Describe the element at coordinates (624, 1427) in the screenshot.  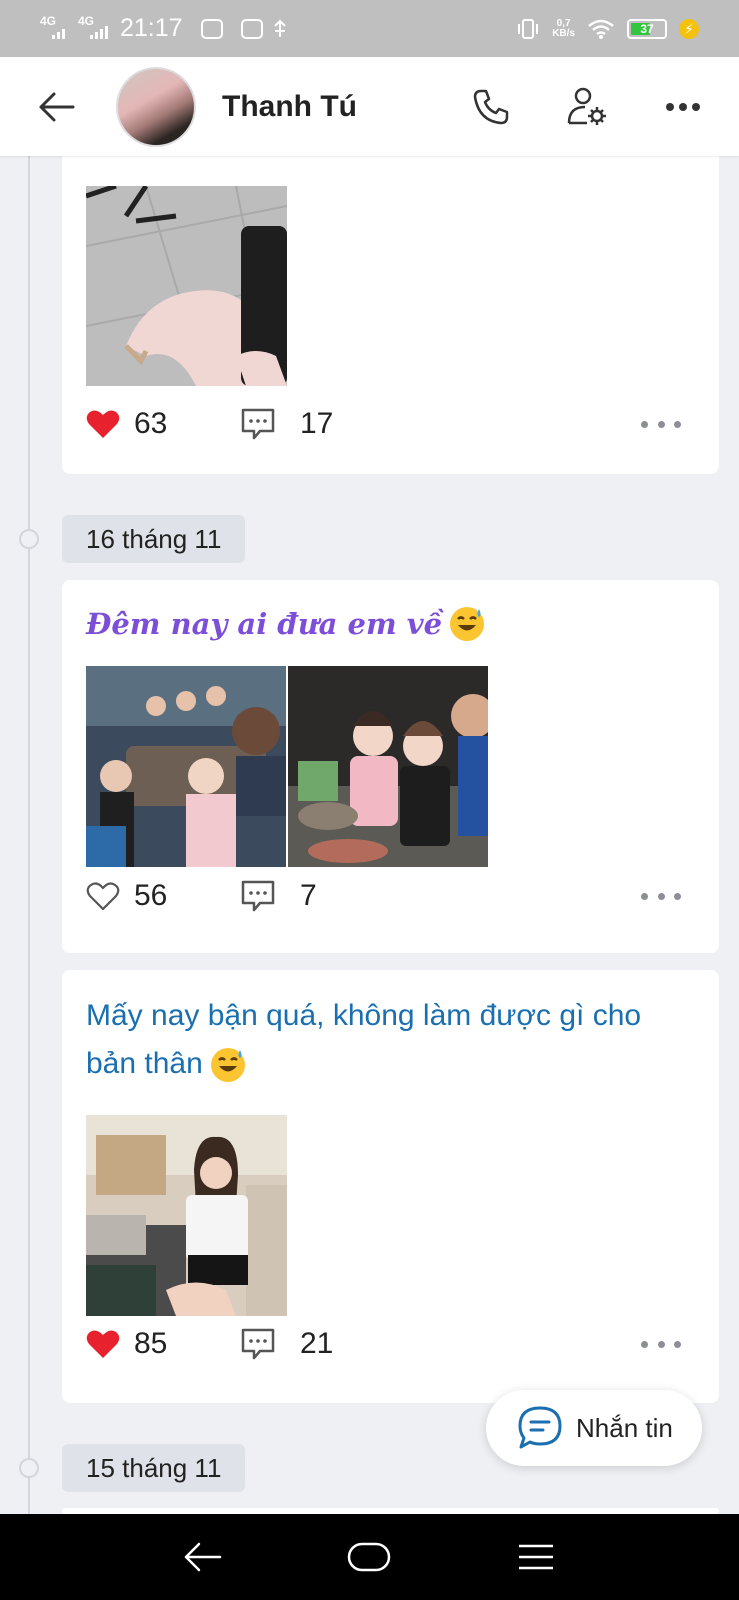
I see `message-button-label: Nhắn tin` at that location.